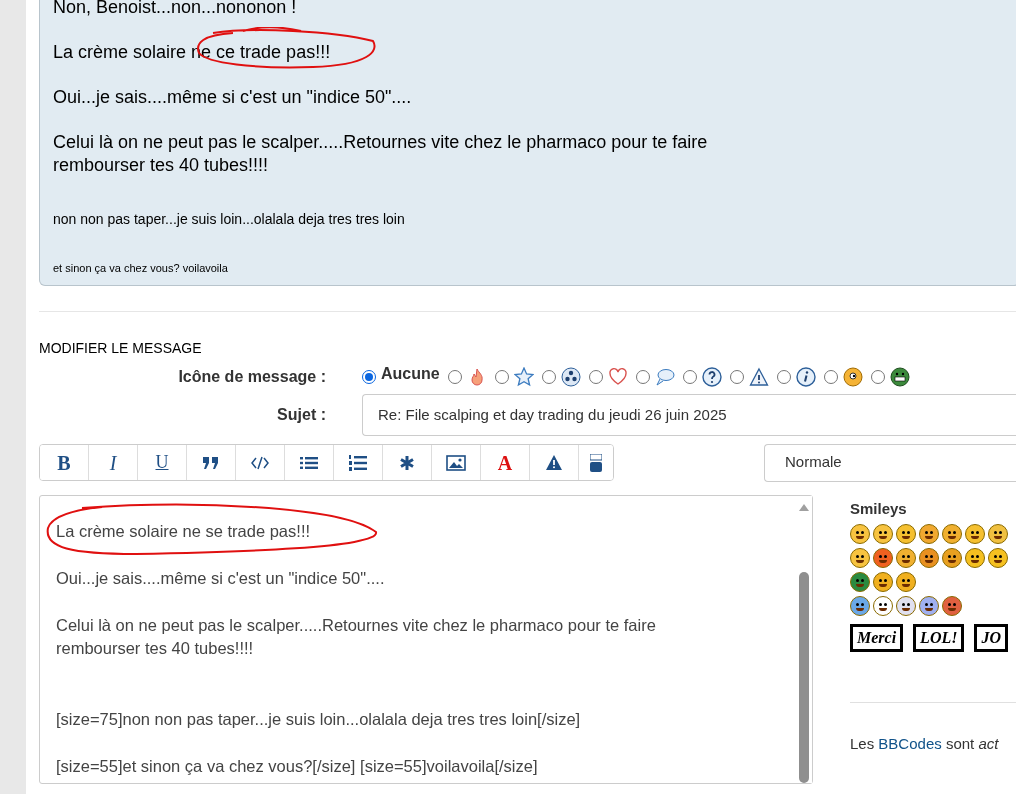  What do you see at coordinates (523, 376) in the screenshot?
I see `star-icon` at bounding box center [523, 376].